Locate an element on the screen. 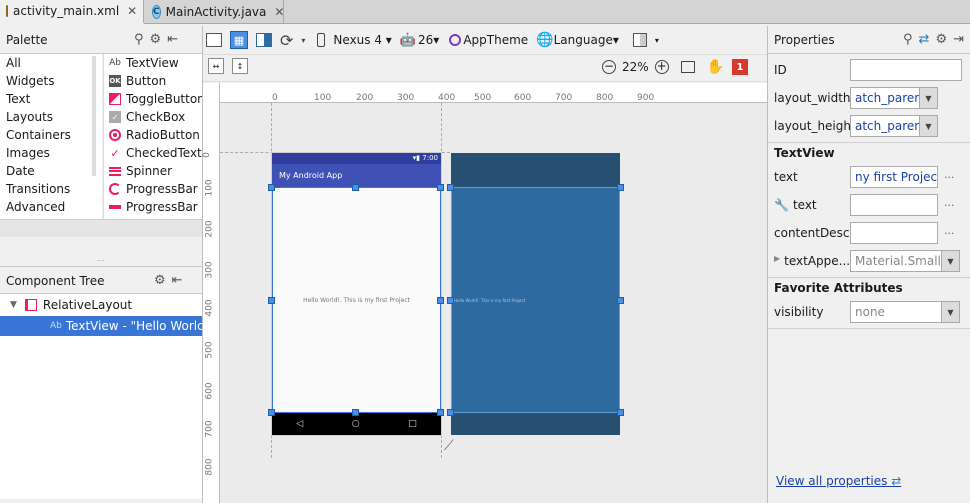  category-all: All is located at coordinates (51, 63).